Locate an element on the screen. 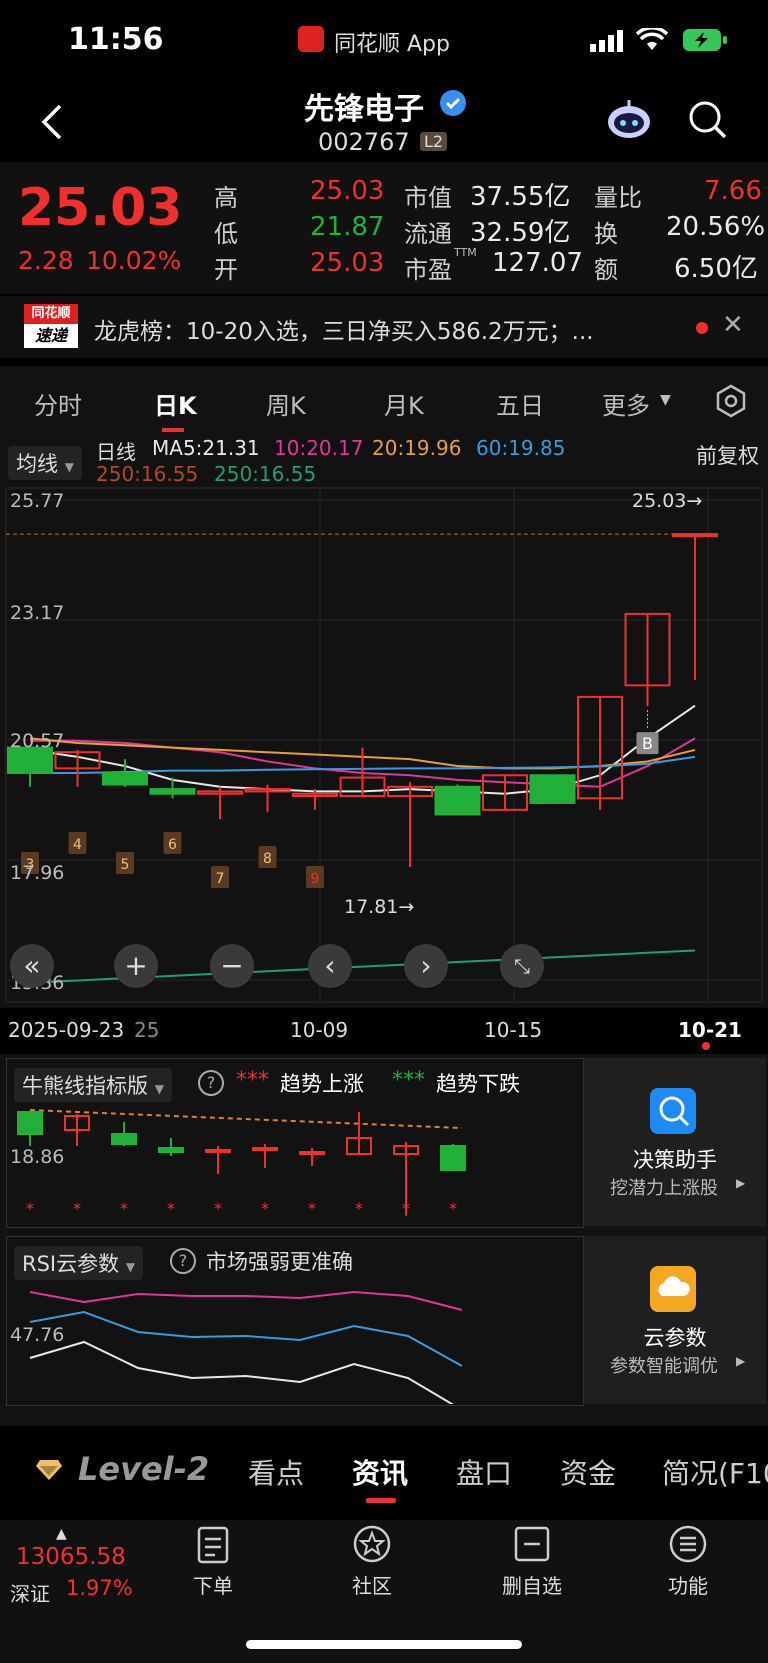  mktcap-label: 市值 is located at coordinates (428, 198).